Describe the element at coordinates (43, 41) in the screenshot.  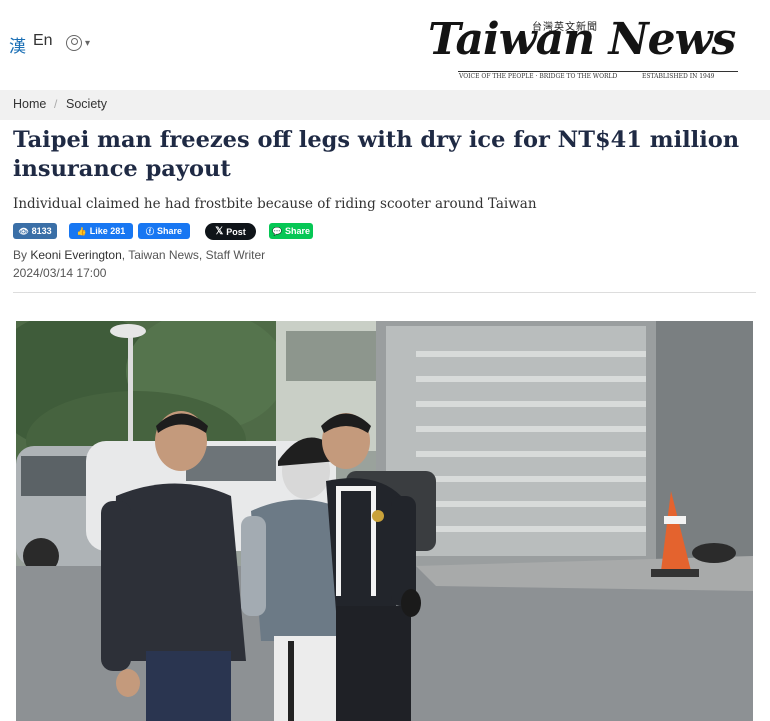
I see `lang-english-link: En` at that location.